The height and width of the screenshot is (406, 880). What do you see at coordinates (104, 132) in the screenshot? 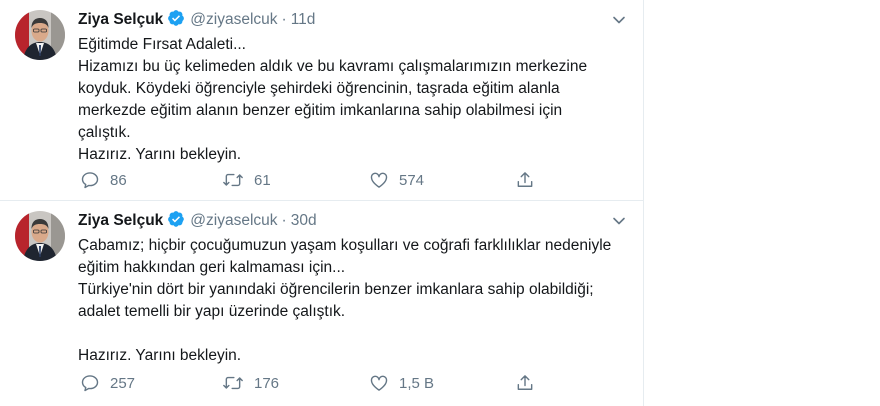
I see `tweet-text-line: çalıştık.` at bounding box center [104, 132].